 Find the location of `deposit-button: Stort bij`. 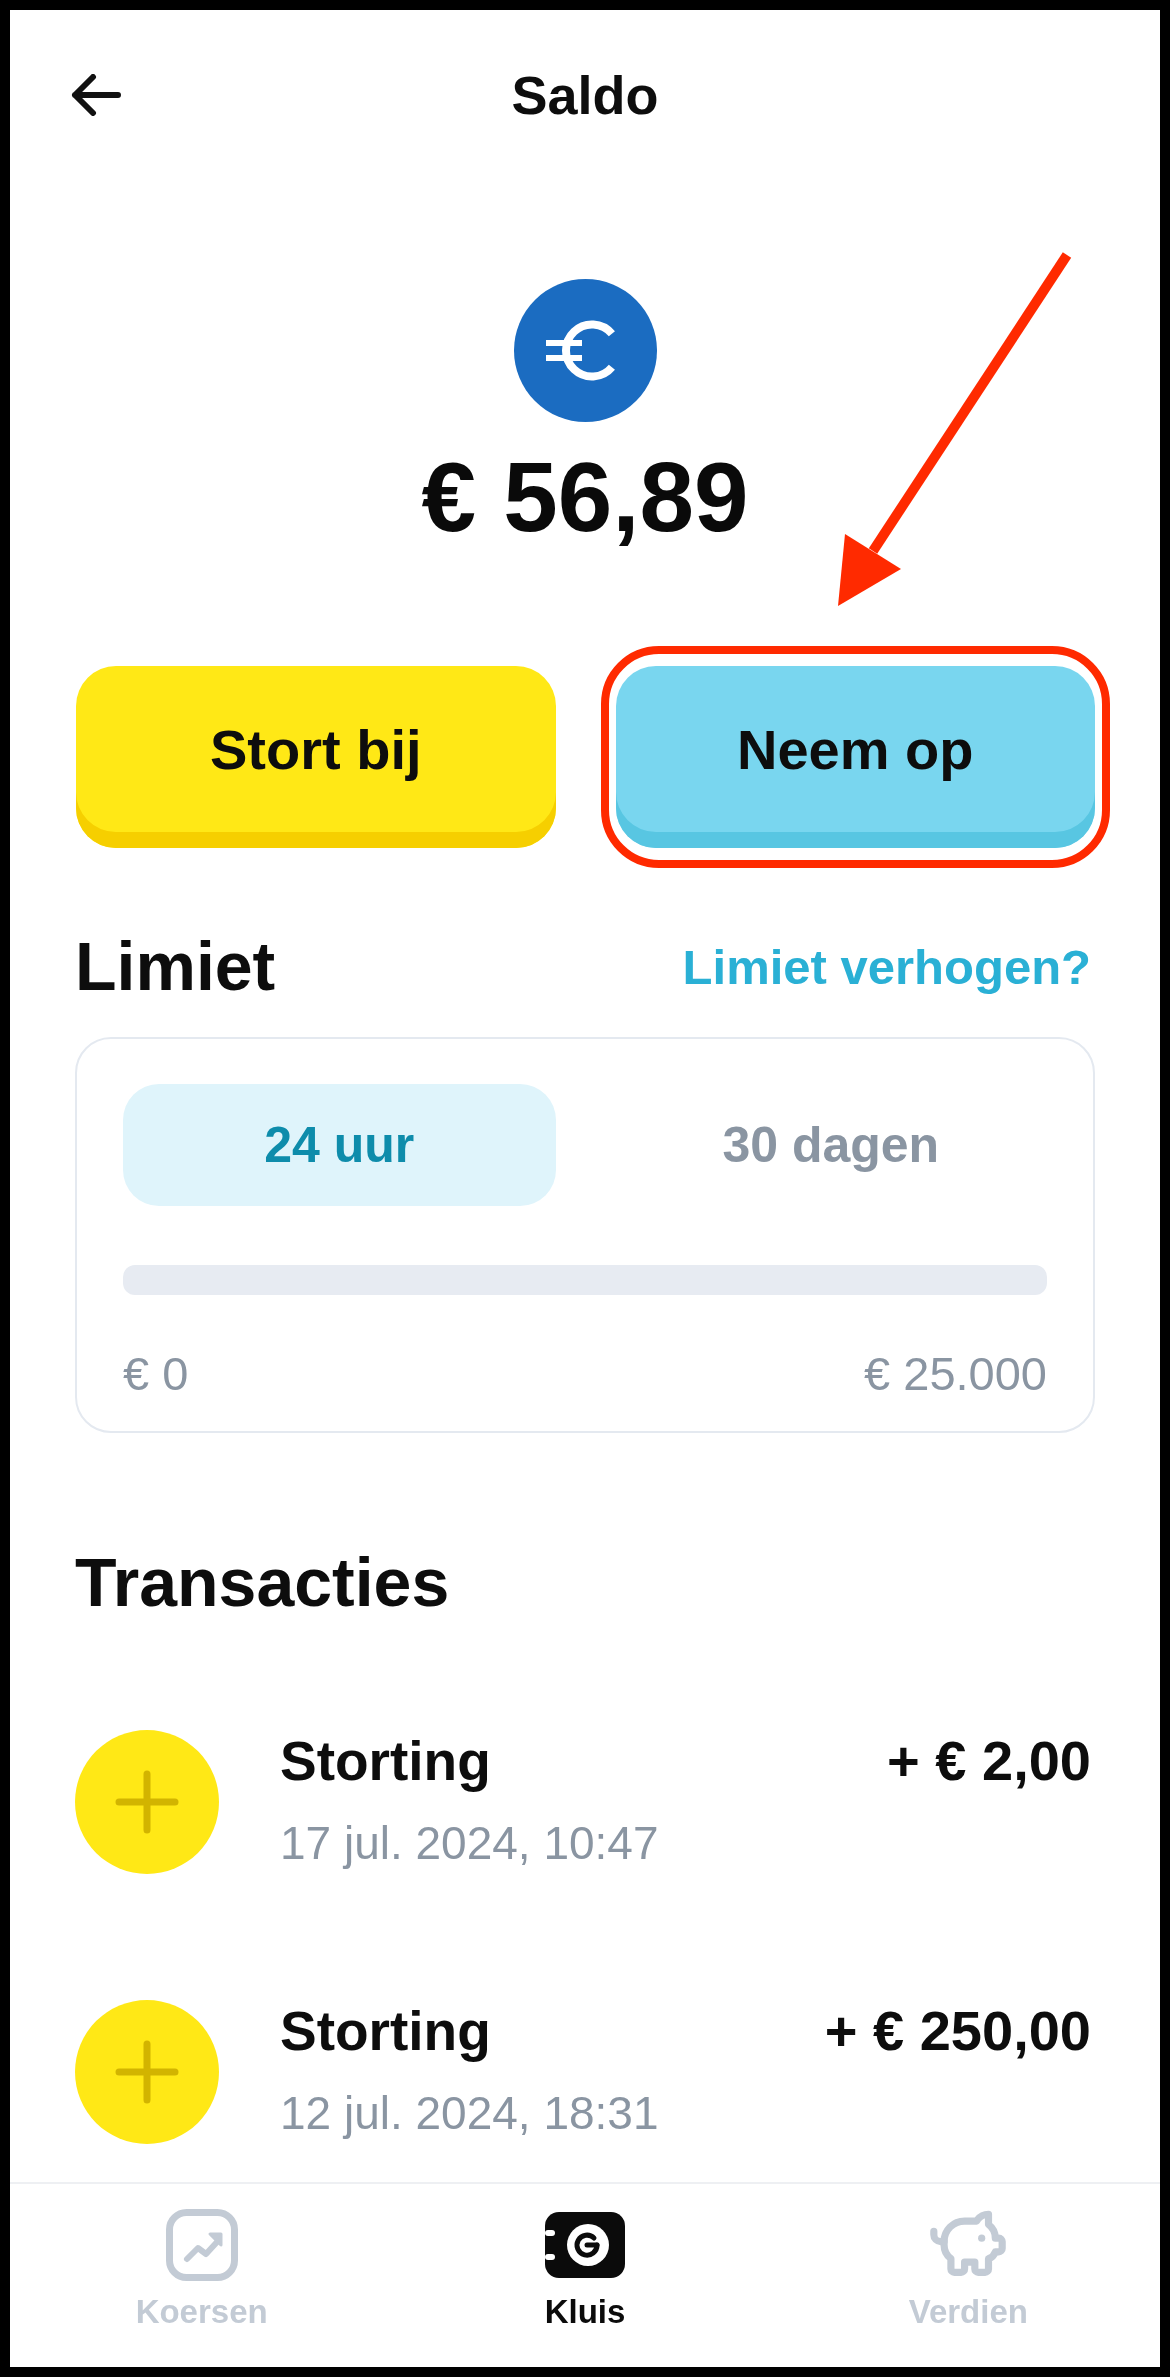

deposit-button: Stort bij is located at coordinates (316, 757).